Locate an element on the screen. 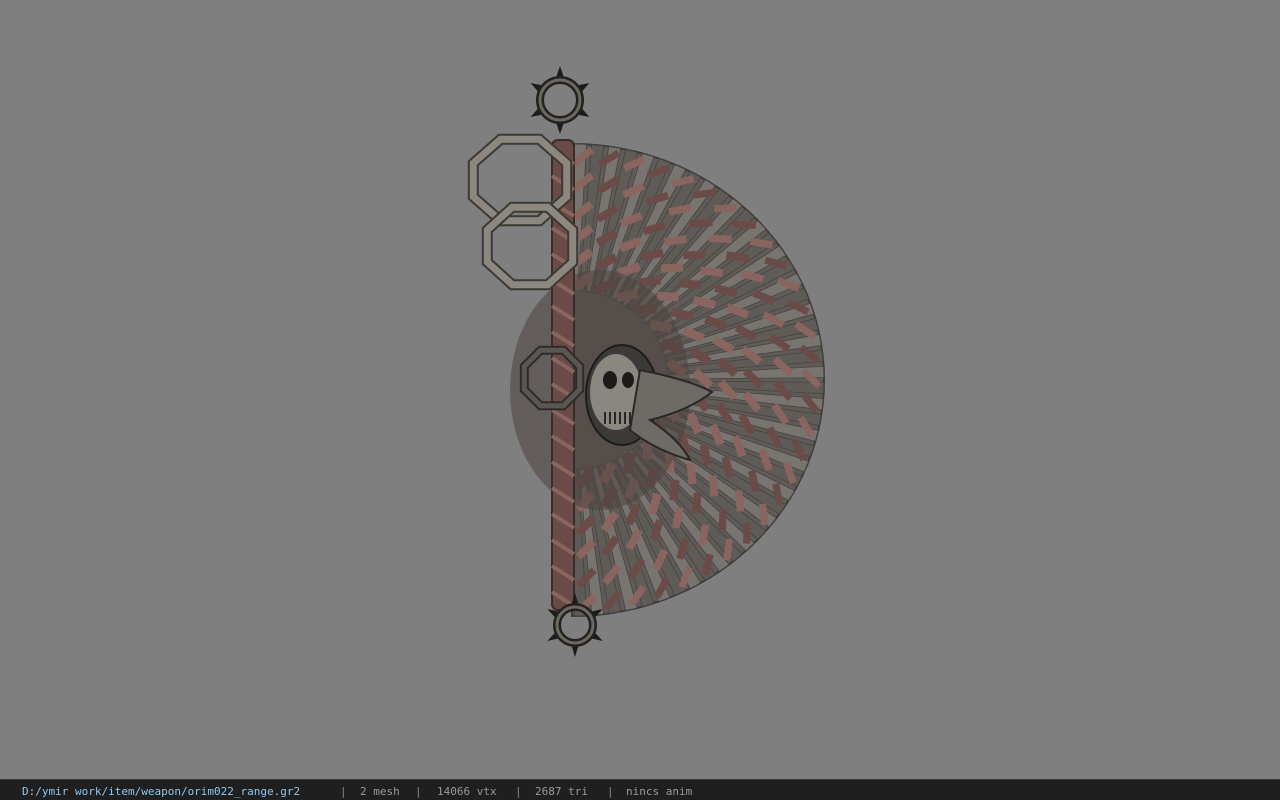 The image size is (1280, 800). top-spiked-ring is located at coordinates (560, 100).